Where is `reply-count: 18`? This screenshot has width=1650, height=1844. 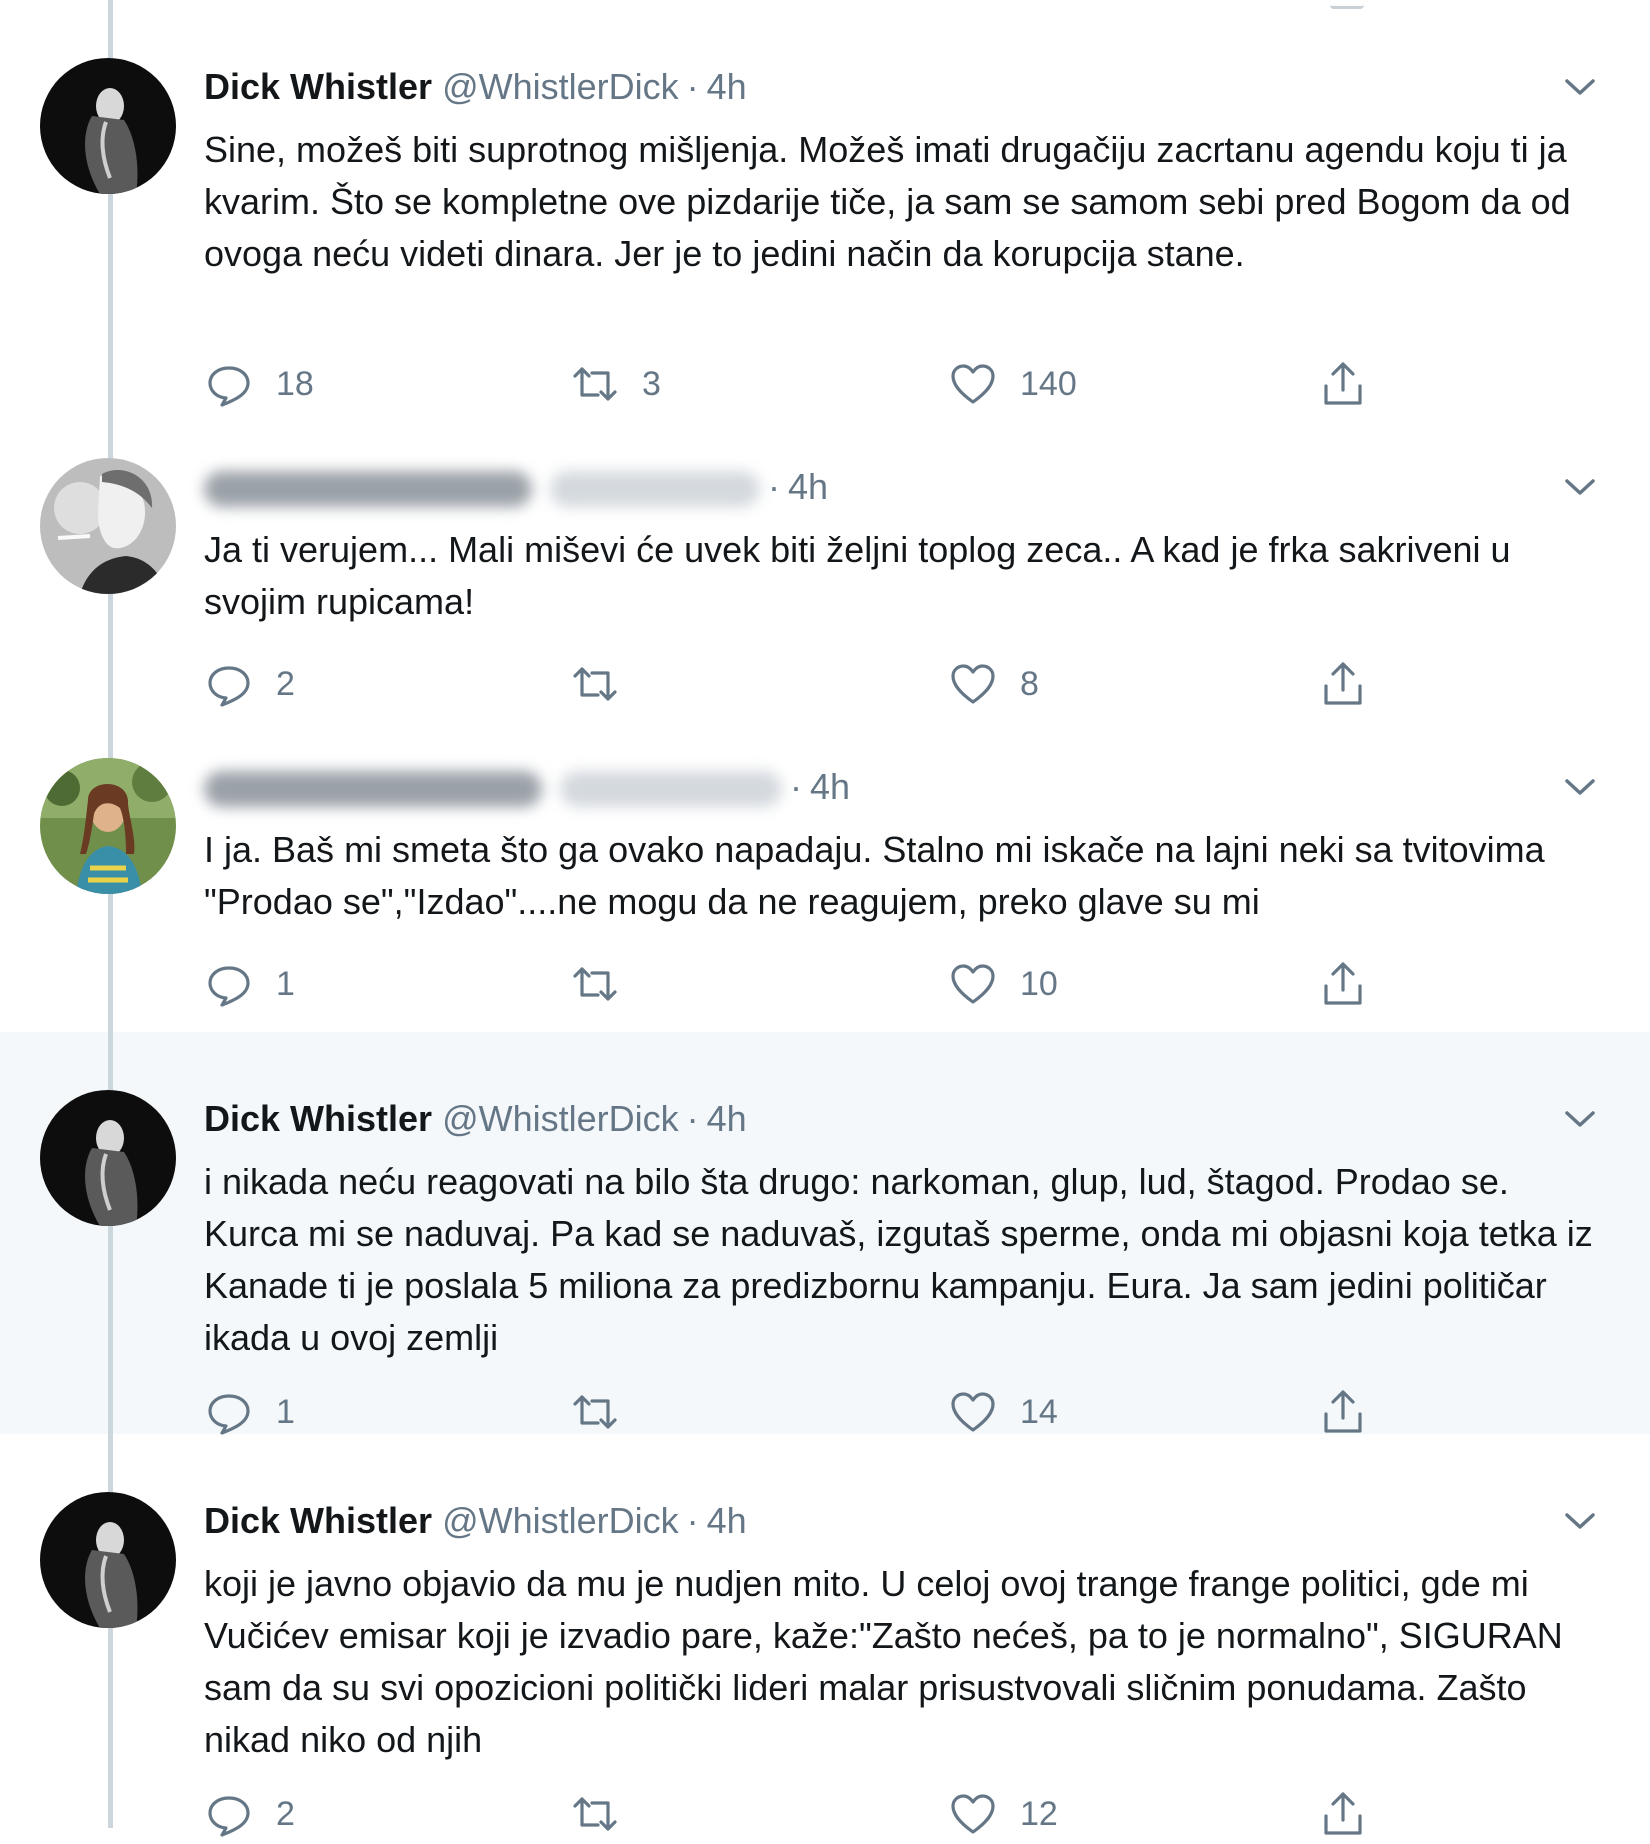 reply-count: 18 is located at coordinates (295, 383).